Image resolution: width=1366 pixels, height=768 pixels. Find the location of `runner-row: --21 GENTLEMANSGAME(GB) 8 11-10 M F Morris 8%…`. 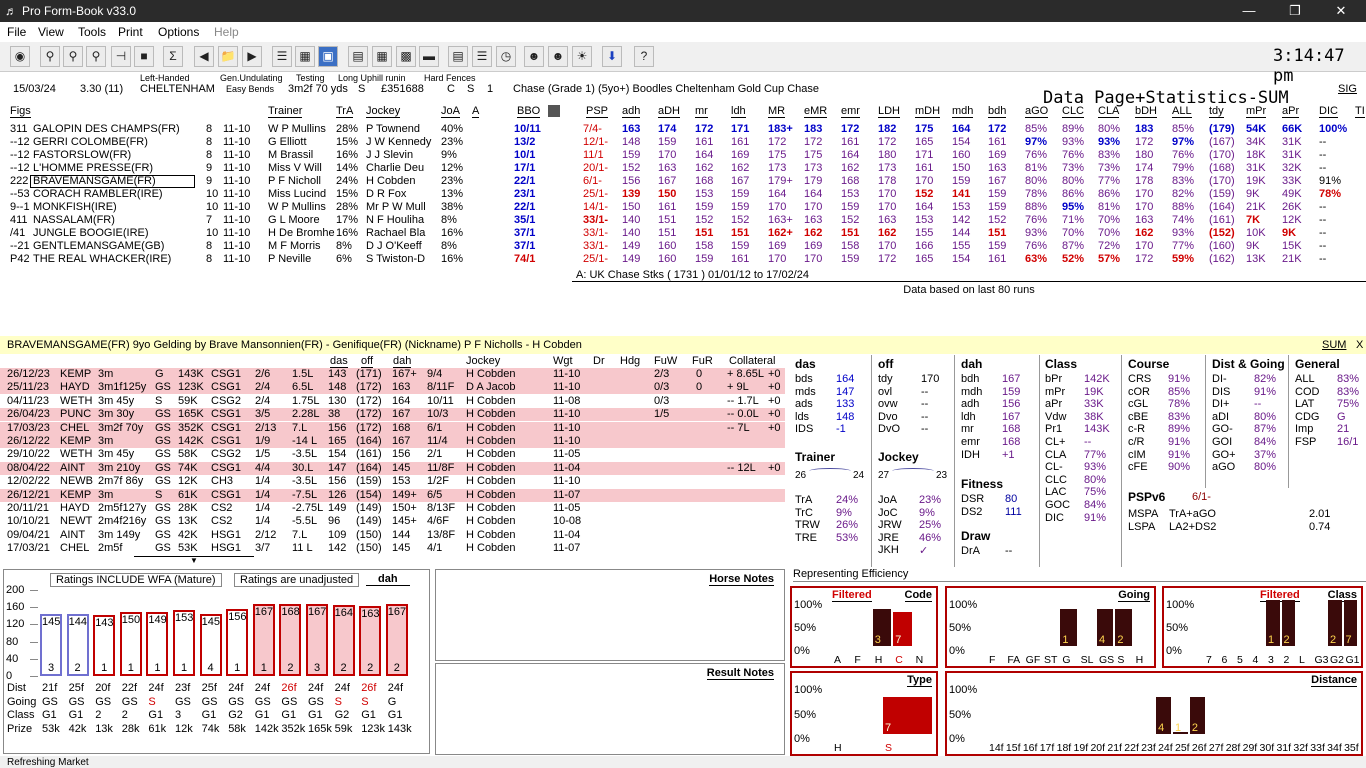

runner-row: --21 GENTLEMANSGAME(GB) 8 11-10 M F Morris 8%… is located at coordinates (683, 246).